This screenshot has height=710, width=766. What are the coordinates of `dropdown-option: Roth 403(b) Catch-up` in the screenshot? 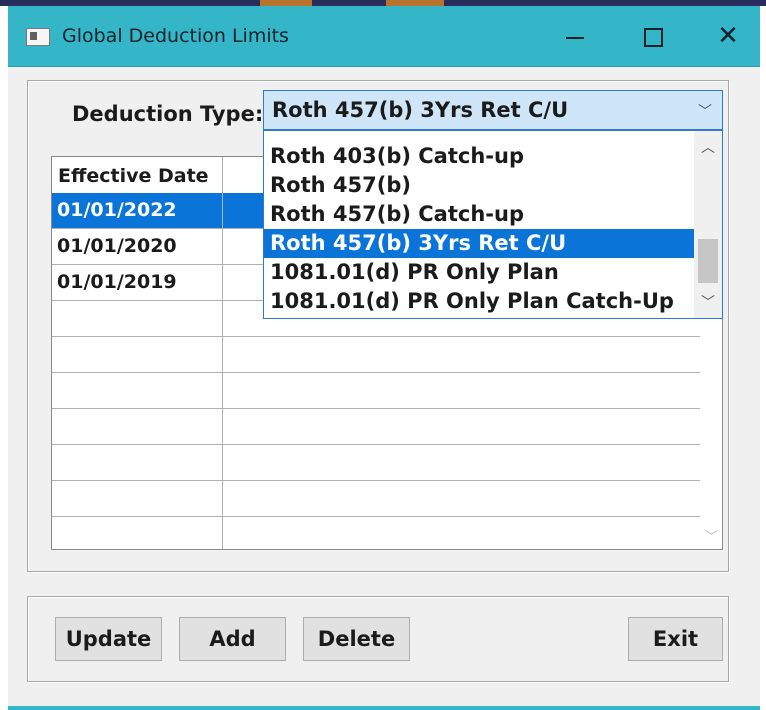 It's located at (479, 156).